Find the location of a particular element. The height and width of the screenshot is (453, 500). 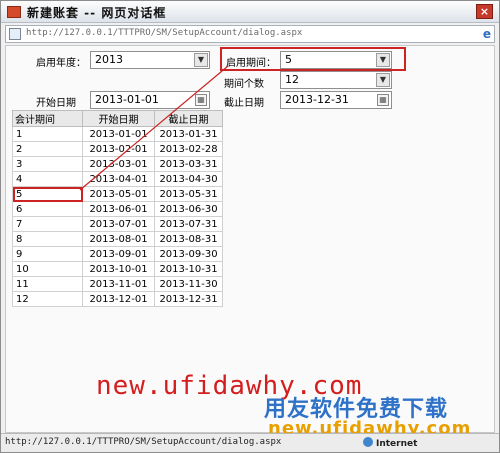

period-cell: 2 is located at coordinates (47, 149).